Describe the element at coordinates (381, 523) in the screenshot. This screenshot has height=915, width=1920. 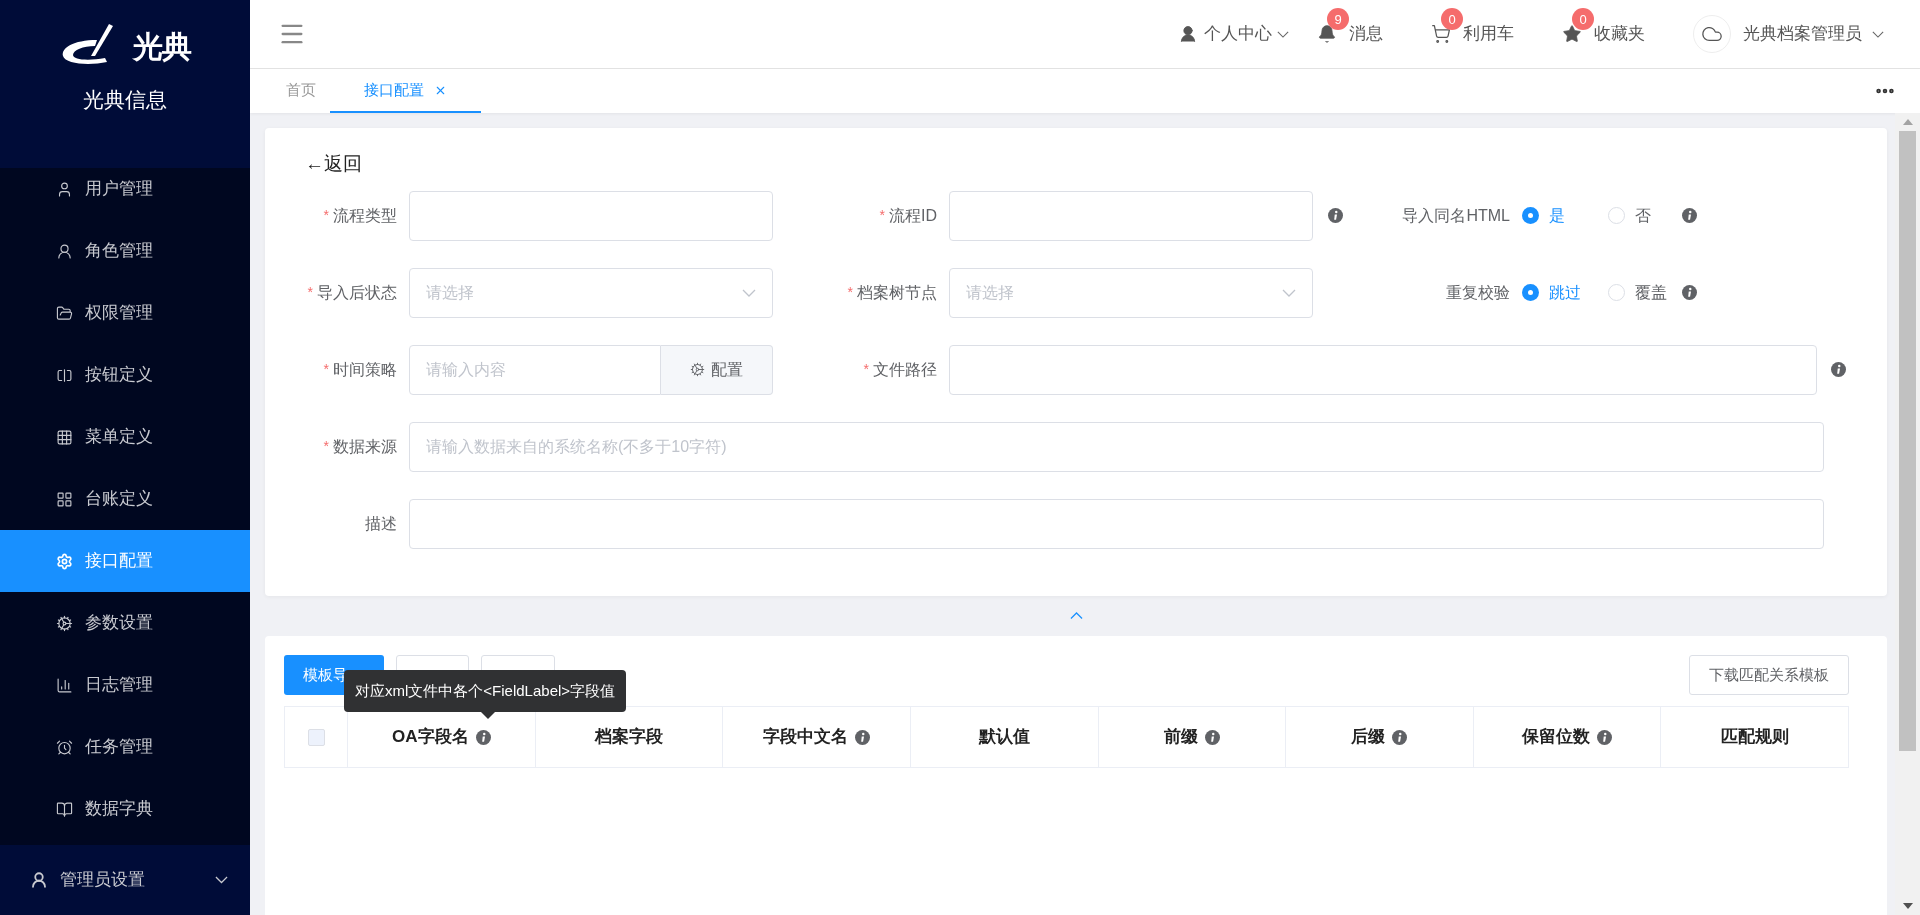
I see `field-label: 描述` at that location.